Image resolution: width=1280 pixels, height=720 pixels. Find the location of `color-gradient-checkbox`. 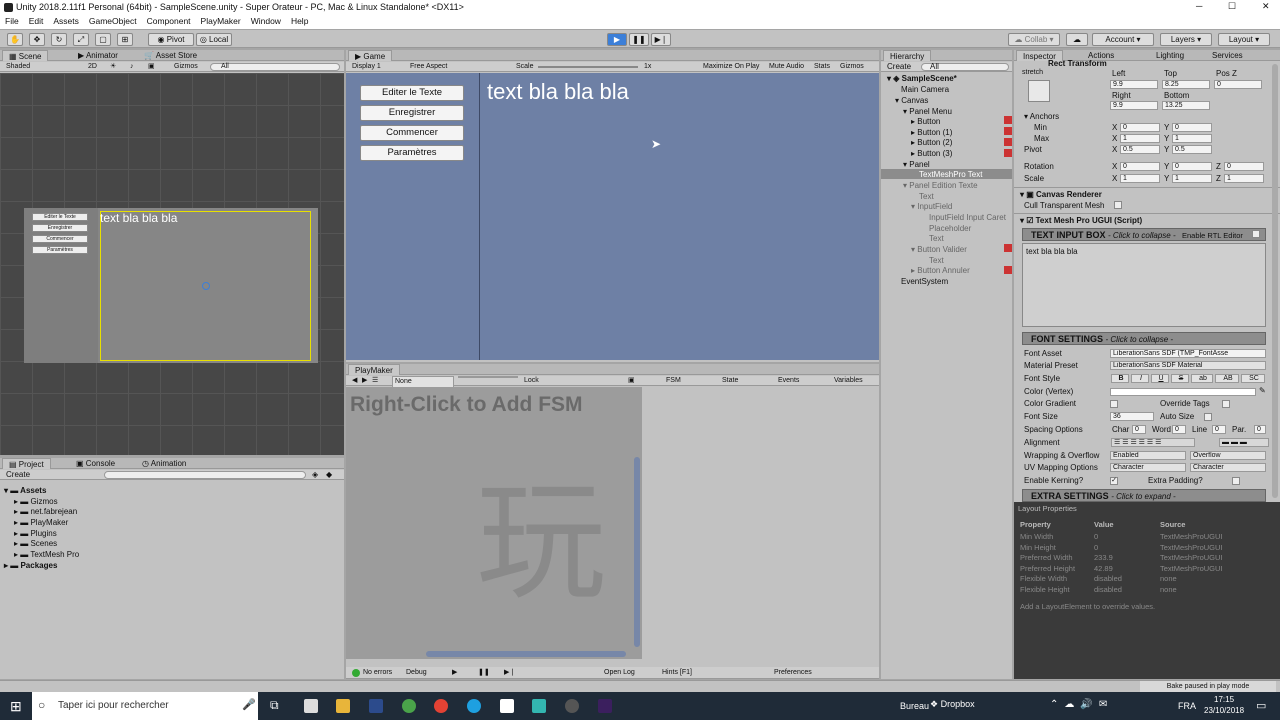

color-gradient-checkbox is located at coordinates (1114, 404).